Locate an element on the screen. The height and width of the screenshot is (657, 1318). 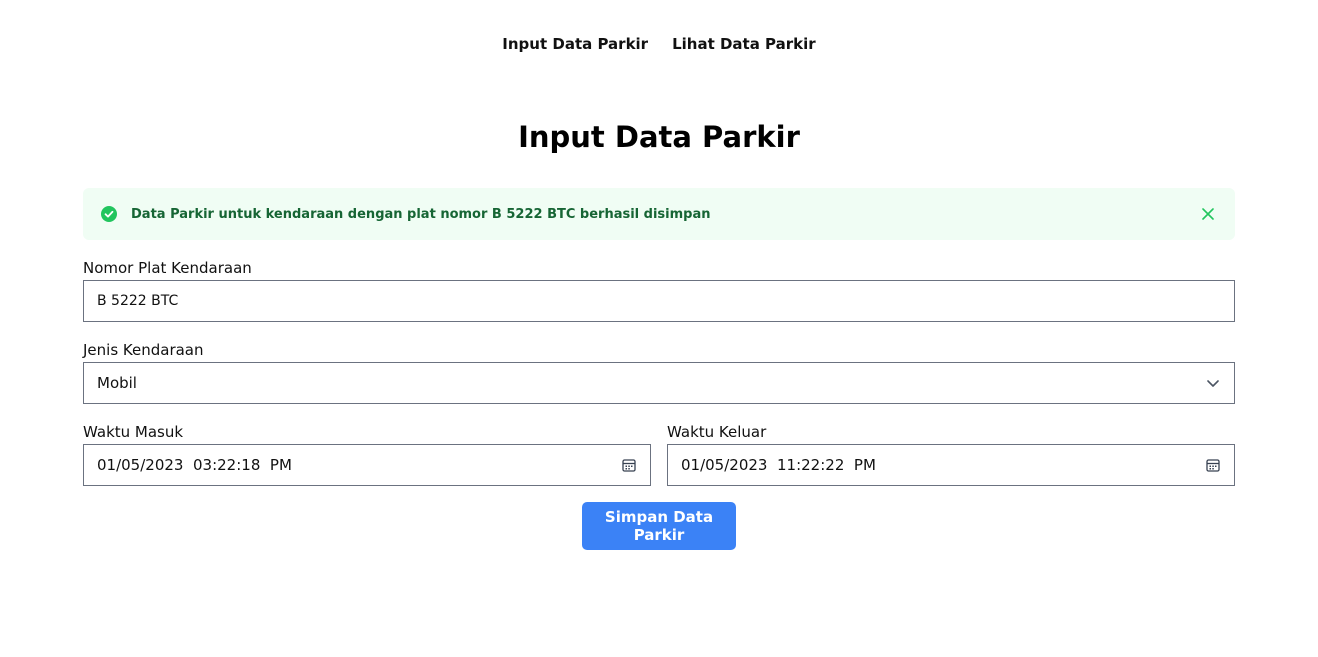
top-nav: Input Data Parkir Lihat Data Parkir is located at coordinates (659, 44).